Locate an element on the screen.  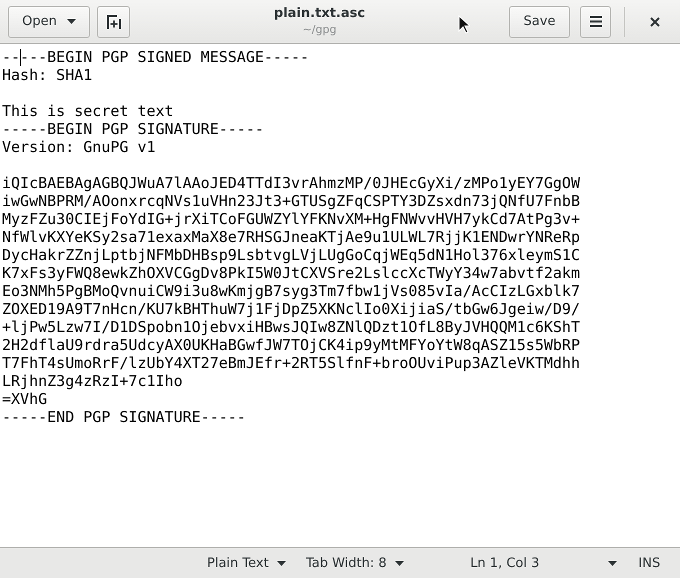
text-line: T7FhT4sUmoRrF/lzUbY4XT27eBmJEfr+2RT5SlfnF+broOUviPup3AZleVKTMdhh is located at coordinates (291, 363).